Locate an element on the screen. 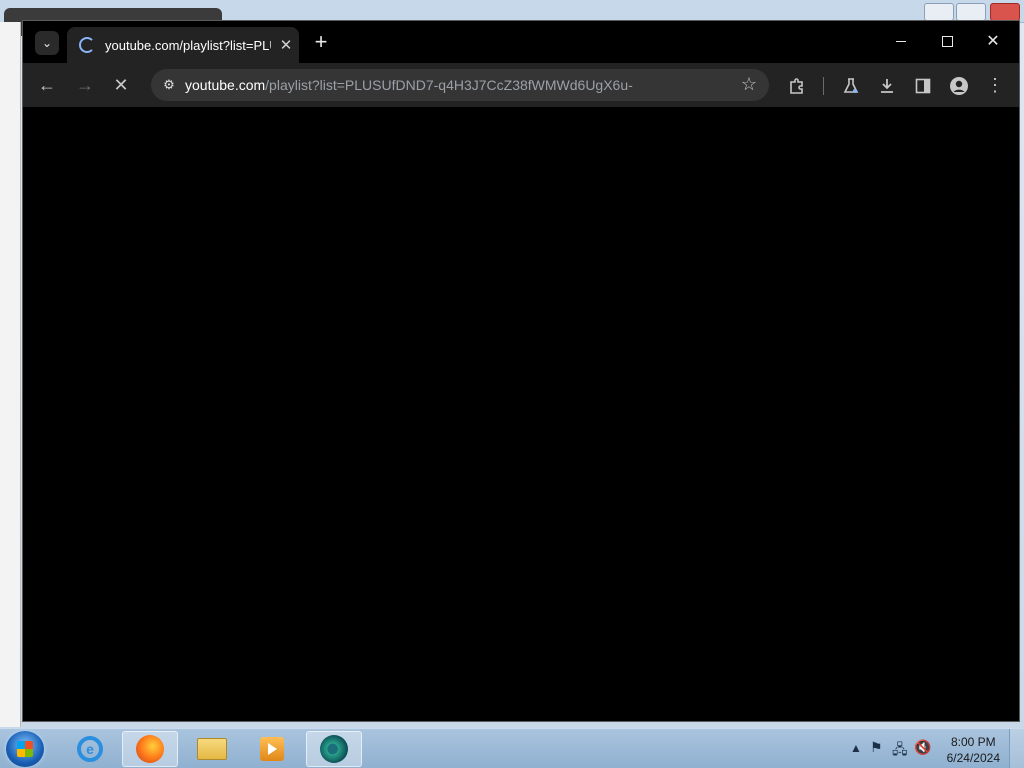 This screenshot has height=768, width=1024. start-button is located at coordinates (25, 749).